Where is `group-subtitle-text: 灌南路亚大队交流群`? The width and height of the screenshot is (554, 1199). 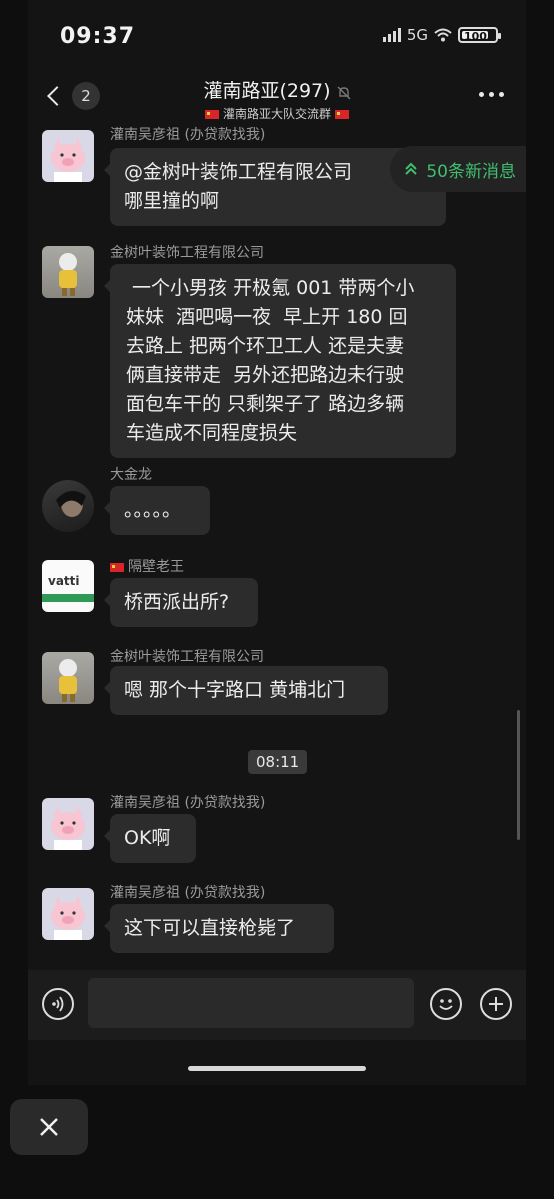 group-subtitle-text: 灌南路亚大队交流群 is located at coordinates (276, 114).